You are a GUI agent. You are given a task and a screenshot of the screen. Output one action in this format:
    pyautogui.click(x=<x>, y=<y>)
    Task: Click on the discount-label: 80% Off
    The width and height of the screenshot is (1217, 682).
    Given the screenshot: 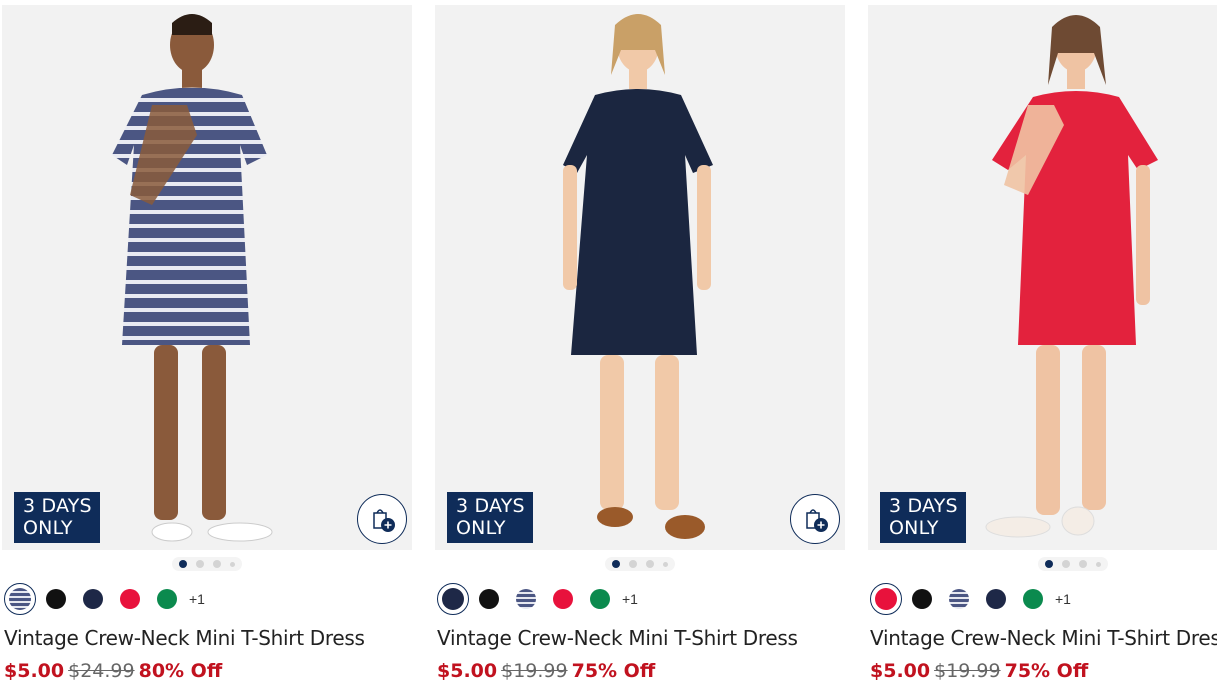 What is the action you would take?
    pyautogui.click(x=180, y=671)
    